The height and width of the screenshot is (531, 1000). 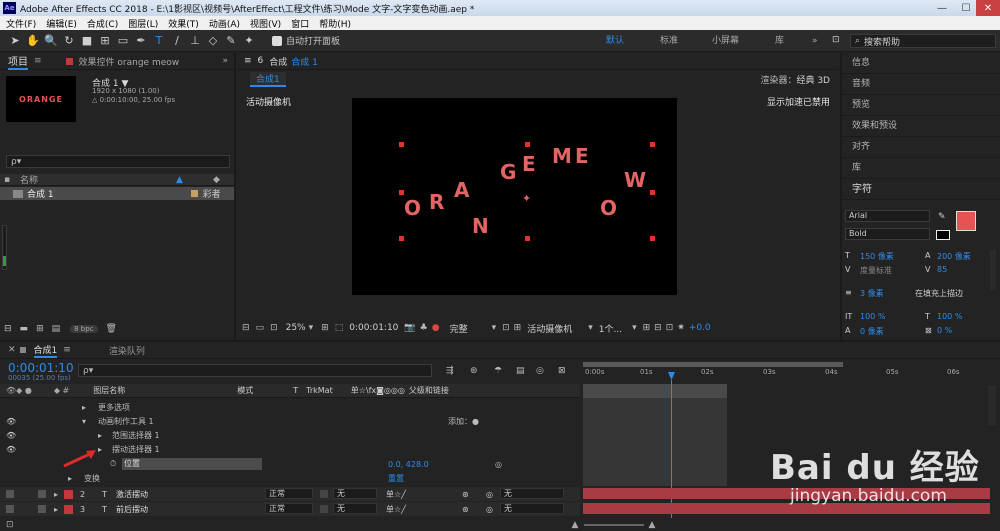 What do you see at coordinates (274, 328) in the screenshot?
I see `transparency-grid-icon: ⊡` at bounding box center [274, 328].